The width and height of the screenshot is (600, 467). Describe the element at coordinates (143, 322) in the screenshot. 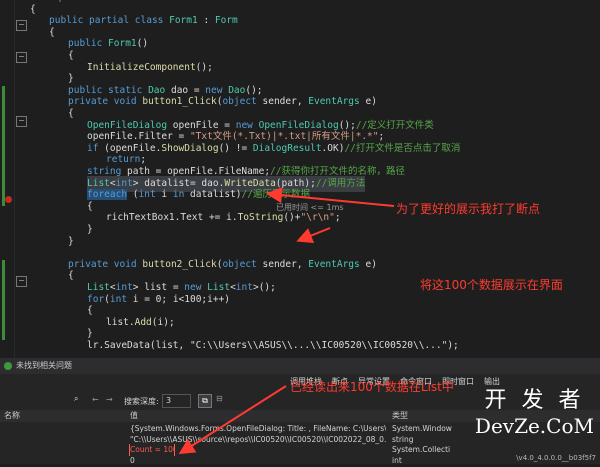

I see `code-token: Add` at that location.